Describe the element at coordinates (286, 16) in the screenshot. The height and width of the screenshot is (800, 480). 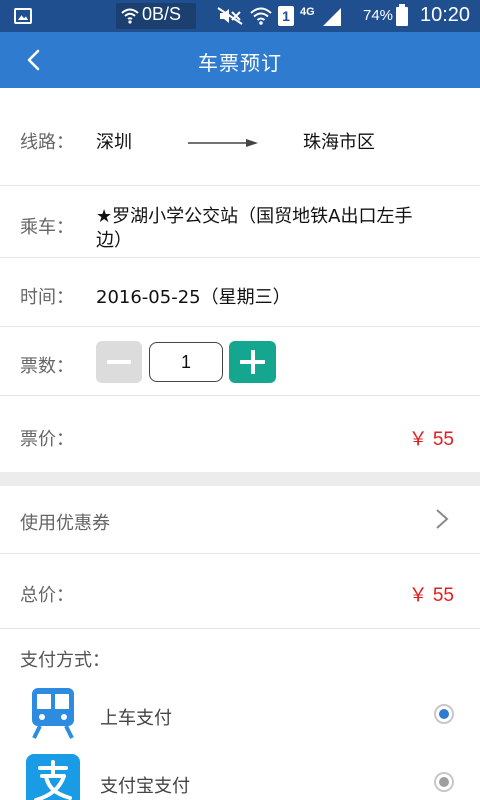
I see `sim-icon: 1` at that location.